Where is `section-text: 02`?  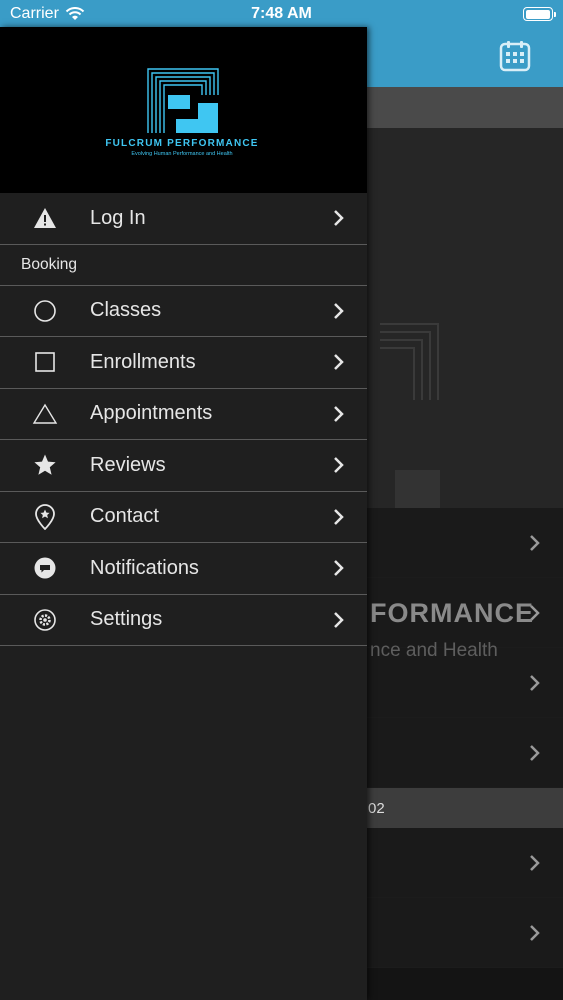 section-text: 02 is located at coordinates (376, 808).